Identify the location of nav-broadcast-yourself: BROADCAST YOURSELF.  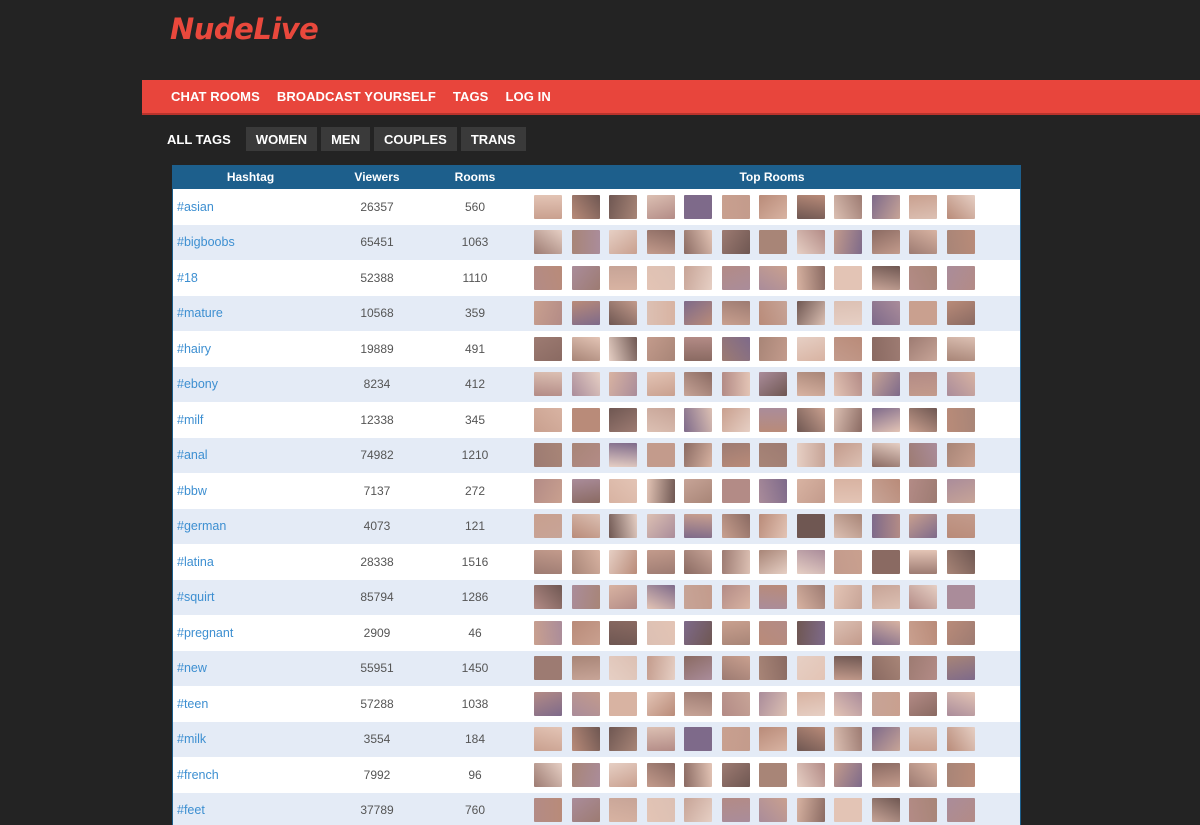
(356, 96).